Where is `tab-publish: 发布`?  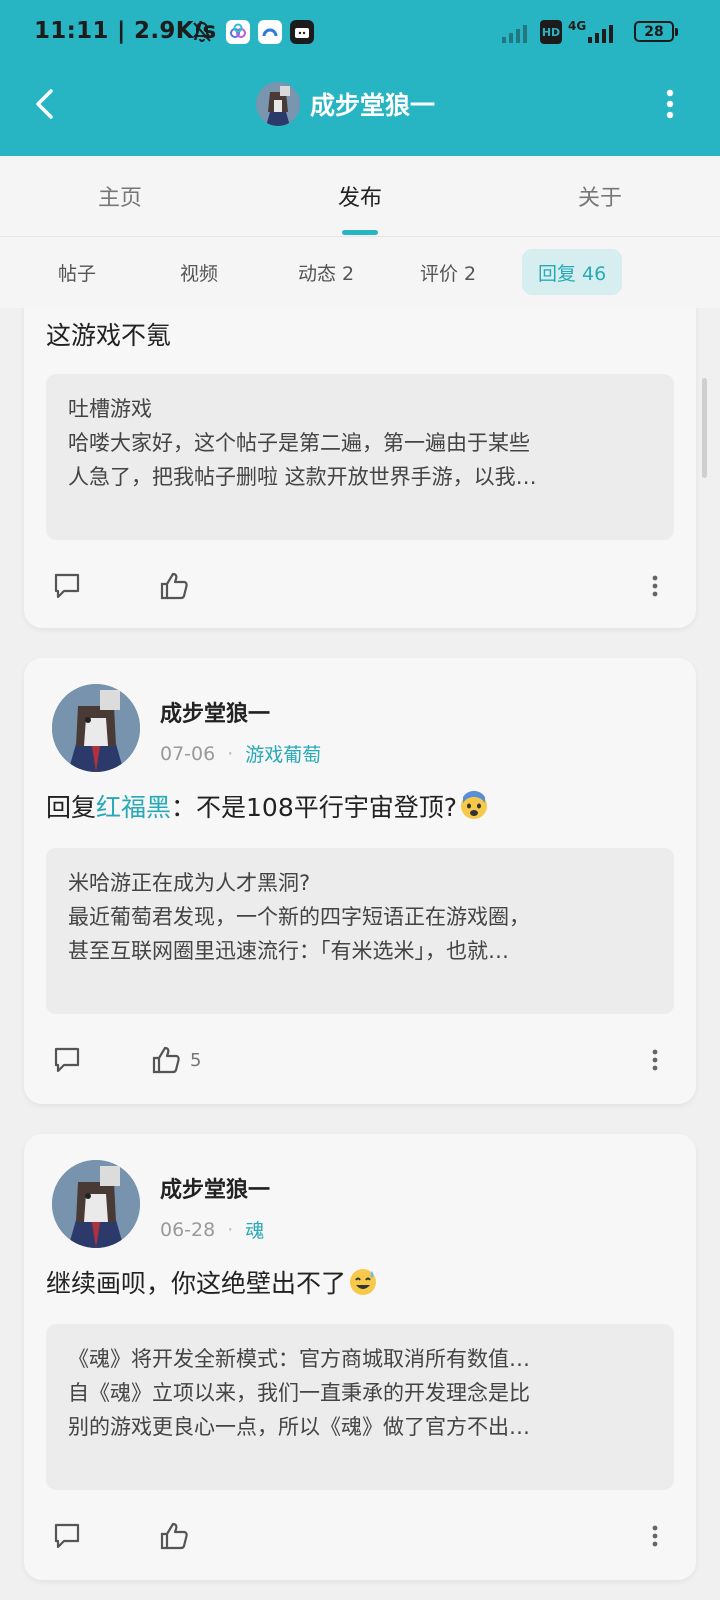 tab-publish: 发布 is located at coordinates (360, 196).